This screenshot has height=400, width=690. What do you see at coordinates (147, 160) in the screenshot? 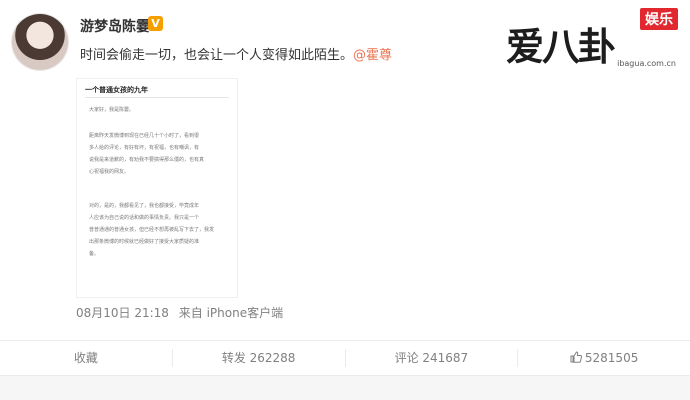
I see `article-line: 说我是来道歉的，有劝我不要搞得那么僵的，也有真` at bounding box center [147, 160].